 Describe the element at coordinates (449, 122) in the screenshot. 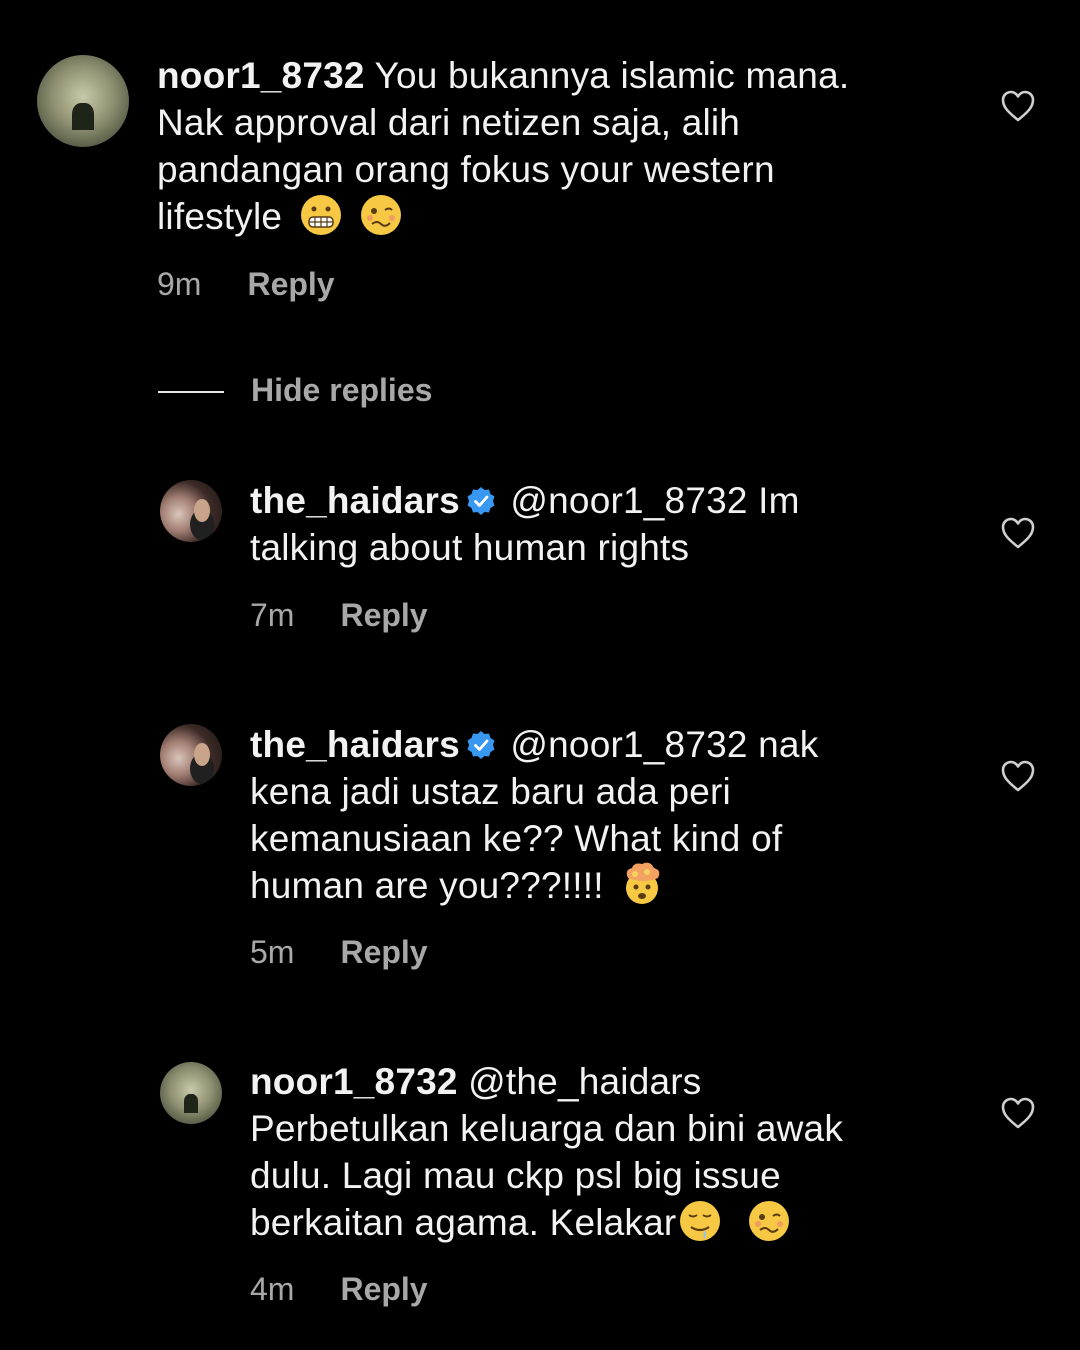

I see `comment-line: Nak approval dari netizen saja, alih` at that location.